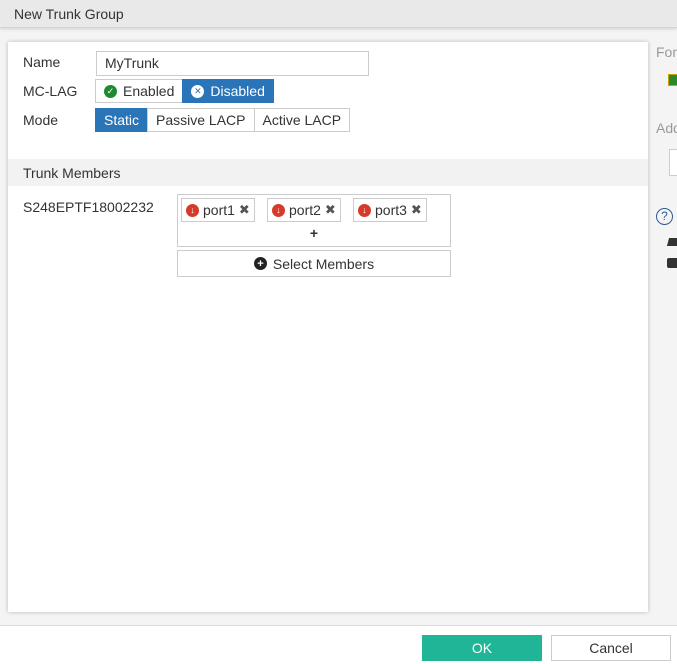 The width and height of the screenshot is (677, 664). Describe the element at coordinates (673, 162) in the screenshot. I see `side-input` at that location.